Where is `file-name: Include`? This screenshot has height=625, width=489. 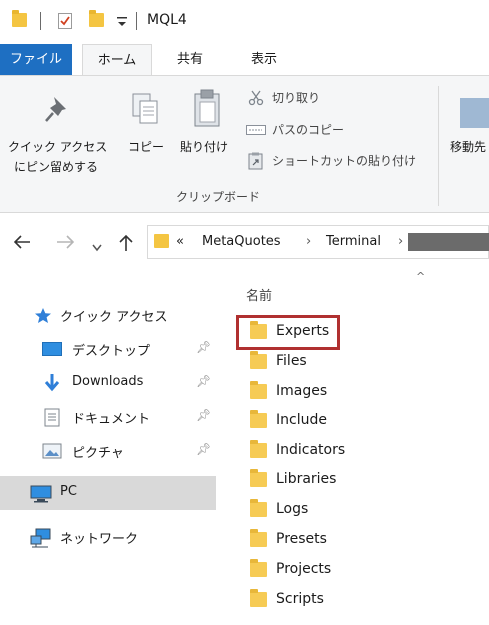 file-name: Include is located at coordinates (301, 420).